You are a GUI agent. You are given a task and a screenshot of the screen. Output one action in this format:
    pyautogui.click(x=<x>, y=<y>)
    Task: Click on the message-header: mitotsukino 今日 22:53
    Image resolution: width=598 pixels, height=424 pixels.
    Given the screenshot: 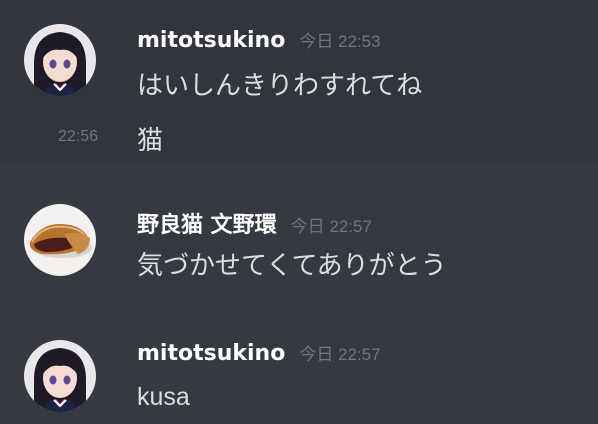 What is the action you would take?
    pyautogui.click(x=259, y=42)
    